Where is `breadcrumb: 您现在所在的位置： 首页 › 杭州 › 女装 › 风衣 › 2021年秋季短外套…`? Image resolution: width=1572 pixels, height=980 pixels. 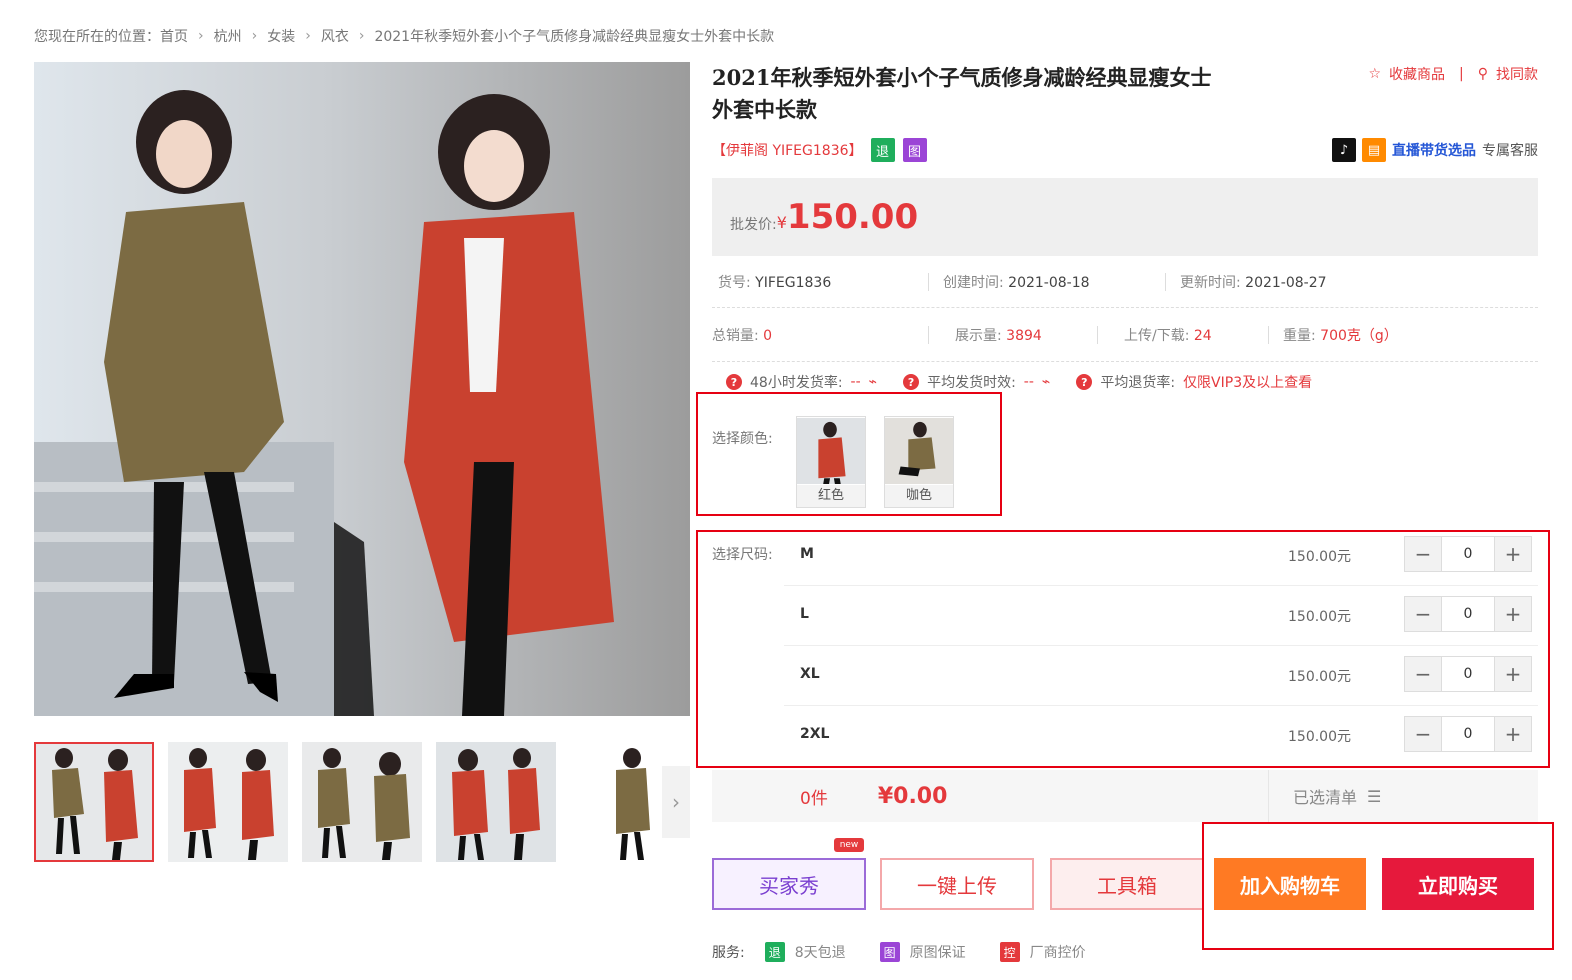
breadcrumb: 您现在所在的位置： 首页 › 杭州 › 女装 › 风衣 › 2021年秋季短外套… is located at coordinates (404, 36).